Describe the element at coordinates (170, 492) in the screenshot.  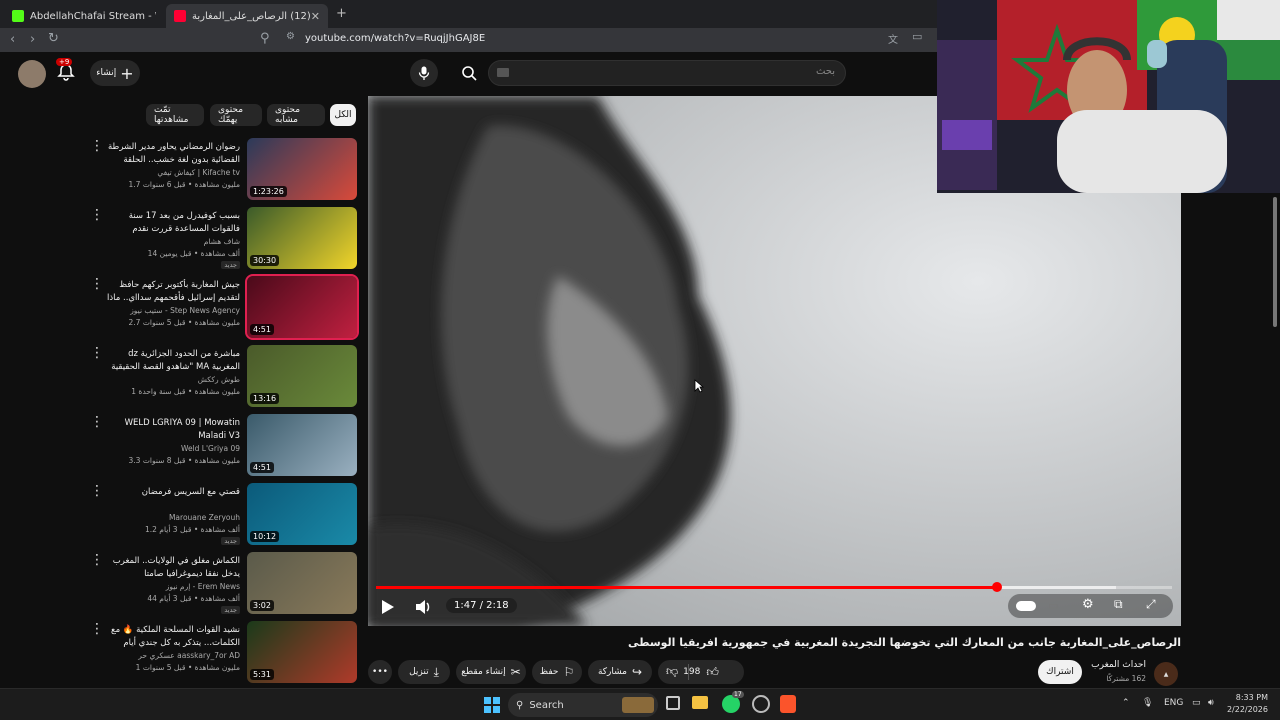
I see `recommendation-title: قصتي مع السريس فرمضان` at that location.